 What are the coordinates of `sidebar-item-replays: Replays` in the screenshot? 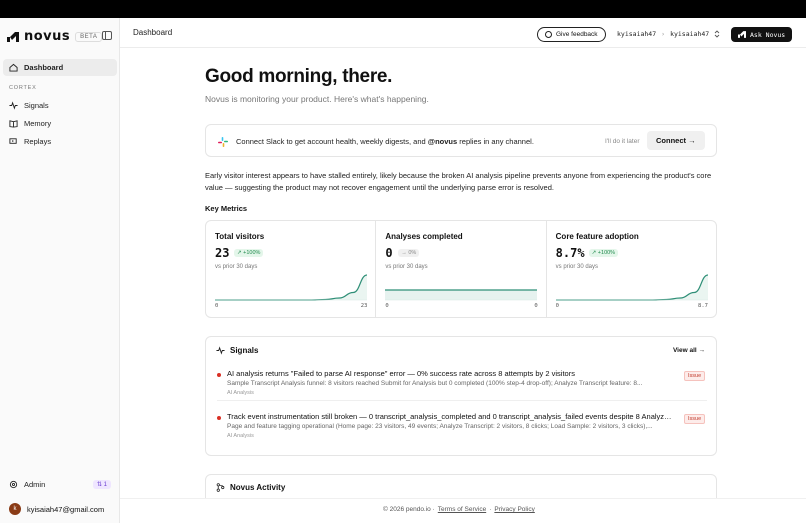 It's located at (60, 141).